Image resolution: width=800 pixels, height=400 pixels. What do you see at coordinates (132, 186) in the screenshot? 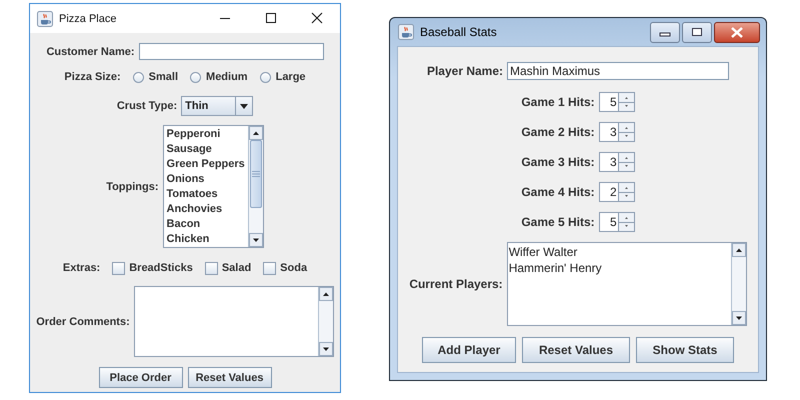
I see `field-label: Toppings:` at bounding box center [132, 186].